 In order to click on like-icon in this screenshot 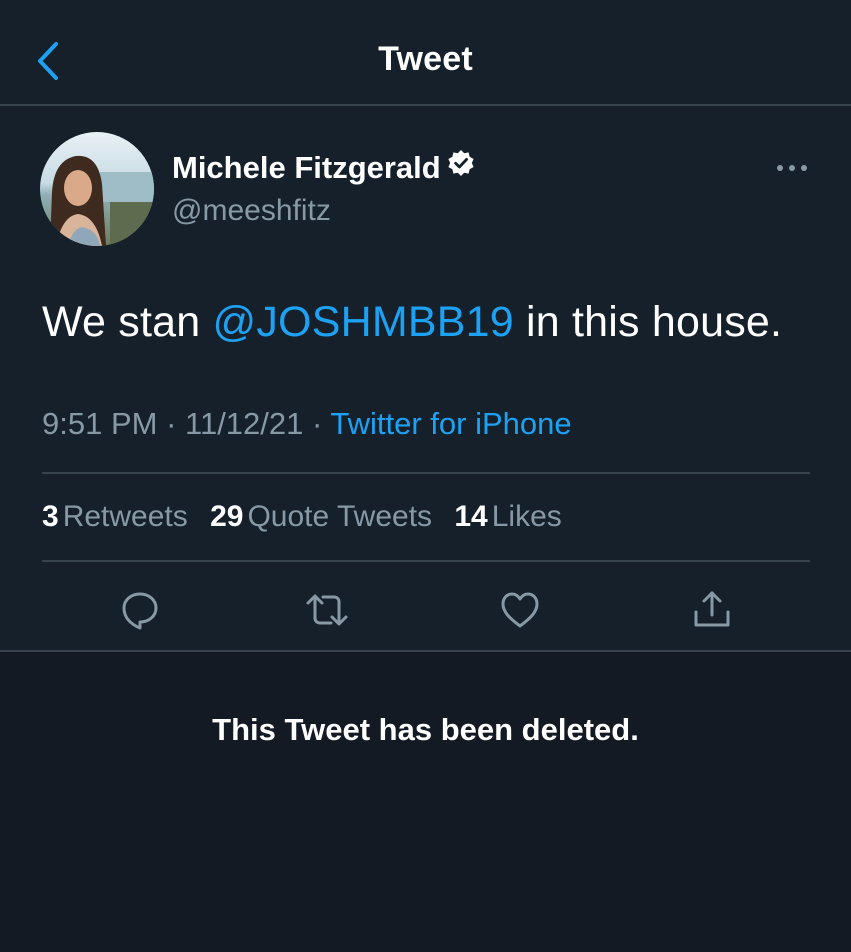, I will do `click(520, 610)`.